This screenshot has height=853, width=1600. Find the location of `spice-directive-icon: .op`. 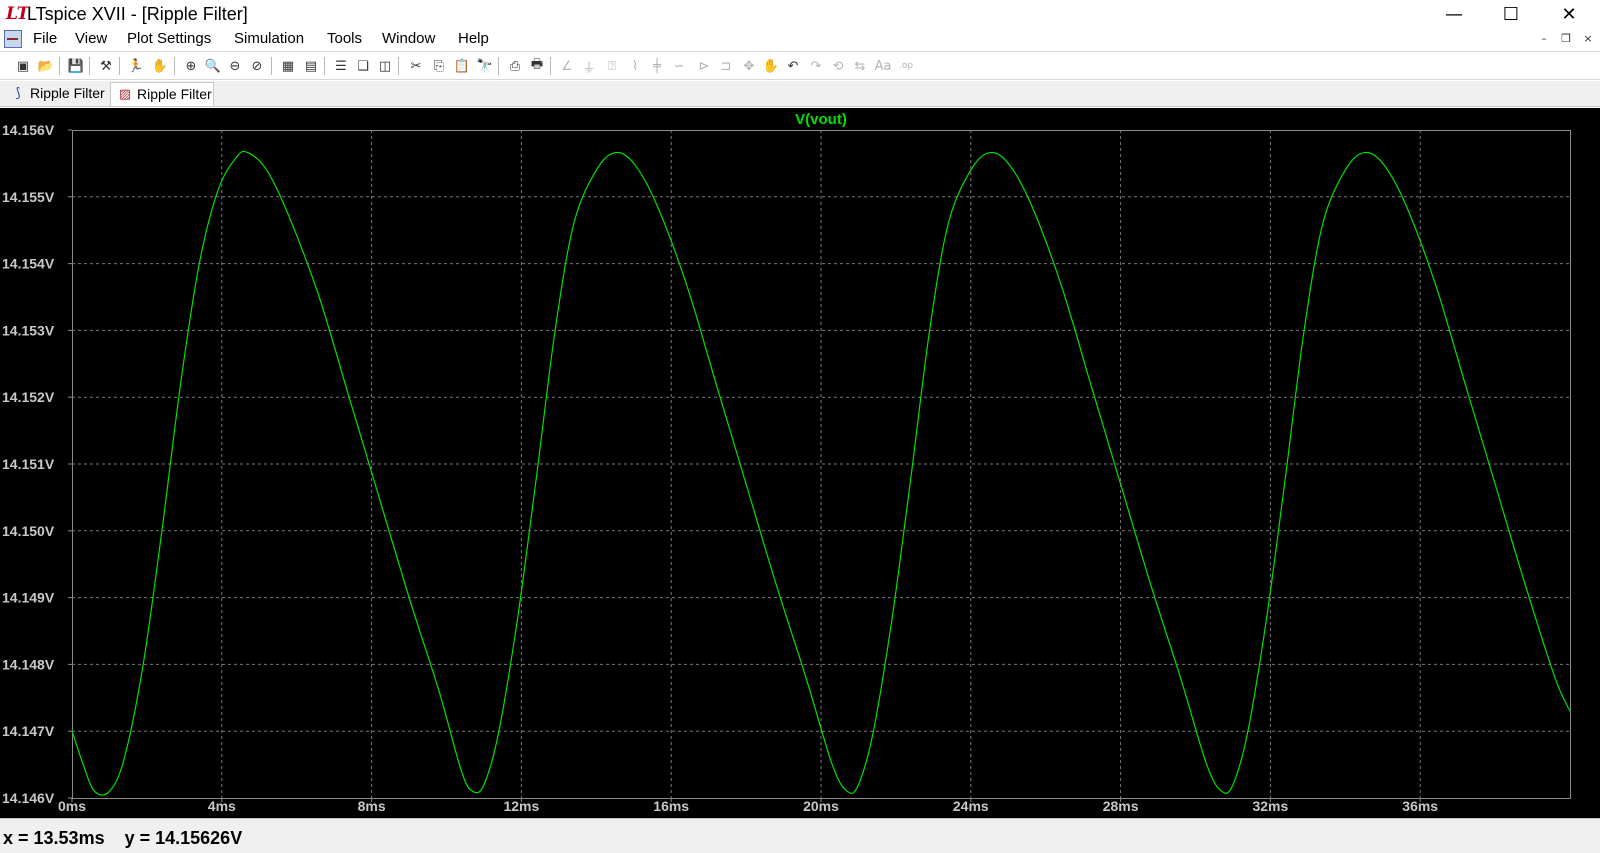

spice-directive-icon: .op is located at coordinates (906, 66).